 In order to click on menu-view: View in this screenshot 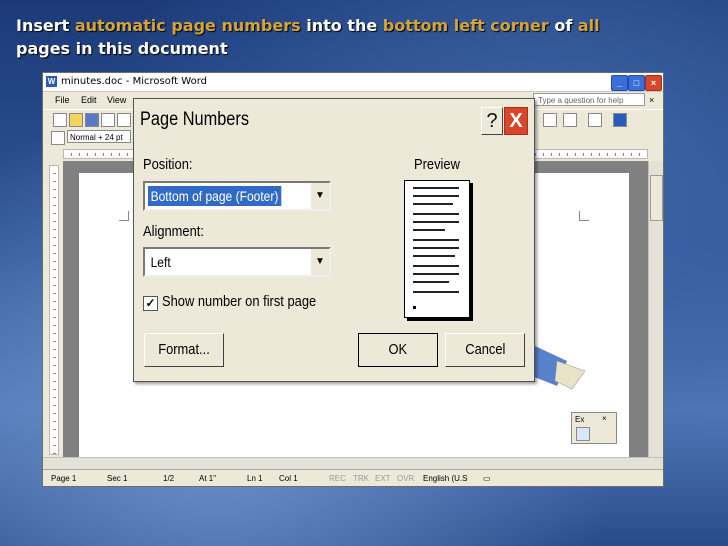, I will do `click(116, 100)`.